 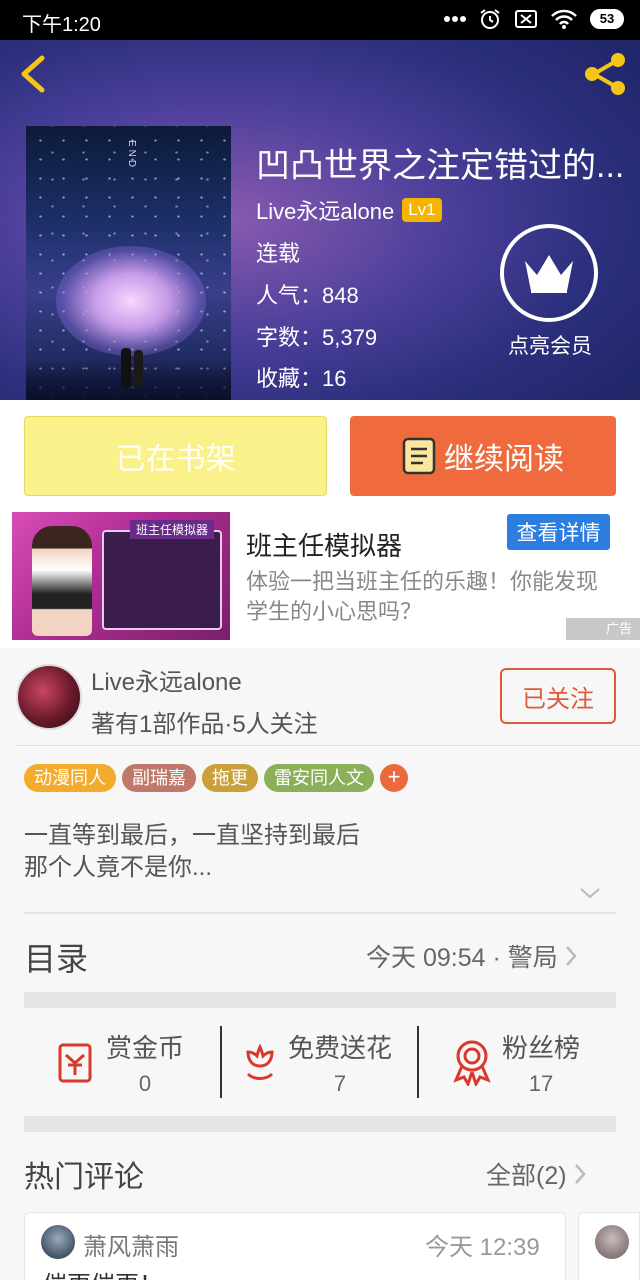 What do you see at coordinates (230, 778) in the screenshot?
I see `tag: 拖更` at bounding box center [230, 778].